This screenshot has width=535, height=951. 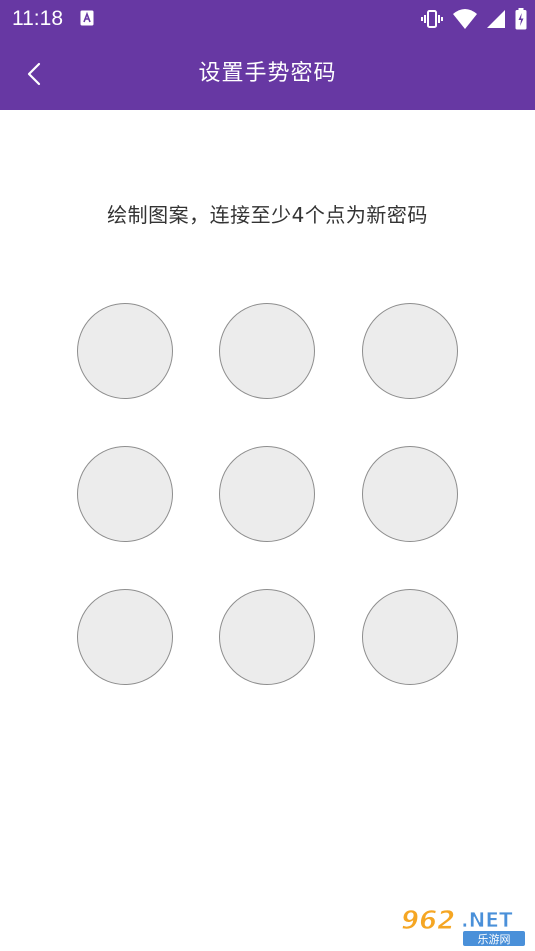 I want to click on svg-text: 乐游网, so click(x=494, y=939).